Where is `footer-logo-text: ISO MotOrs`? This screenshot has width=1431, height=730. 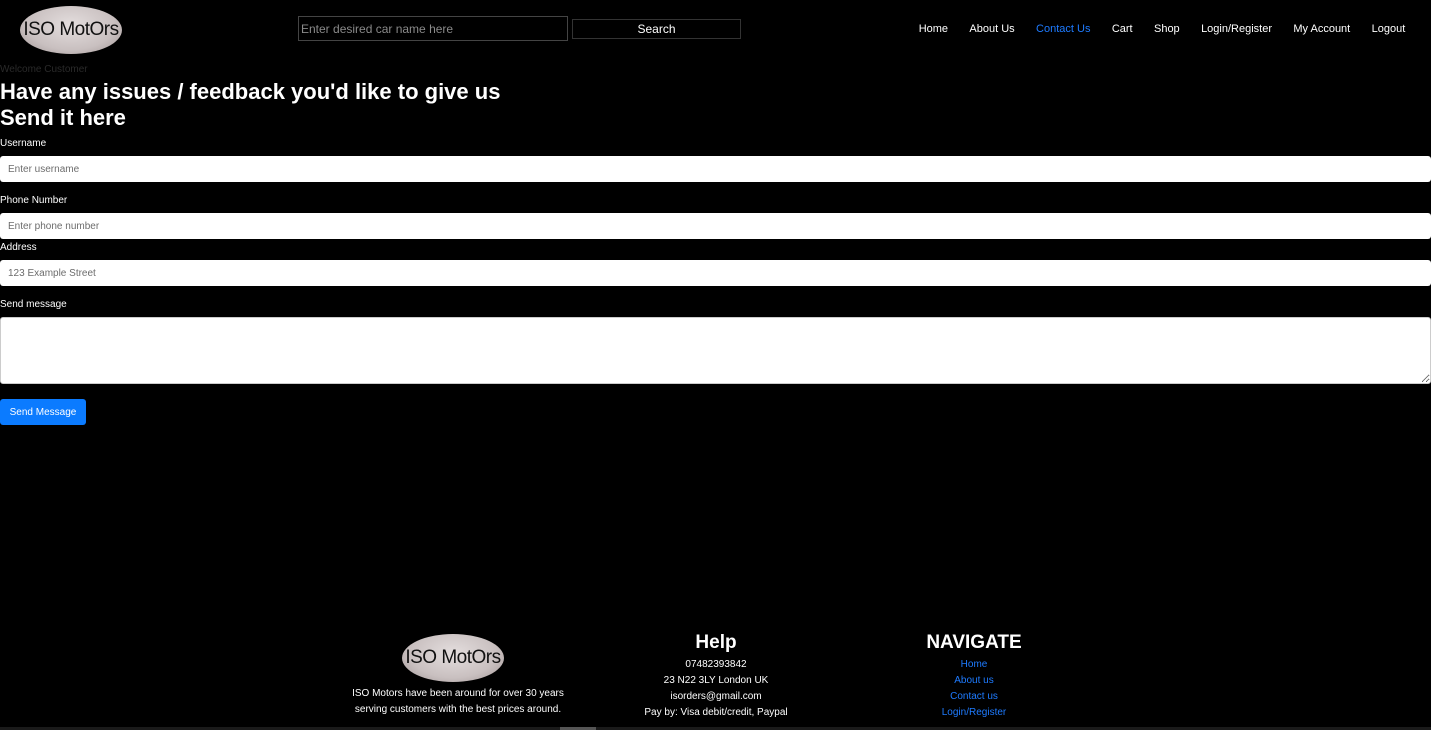
footer-logo-text: ISO MotOrs is located at coordinates (453, 657).